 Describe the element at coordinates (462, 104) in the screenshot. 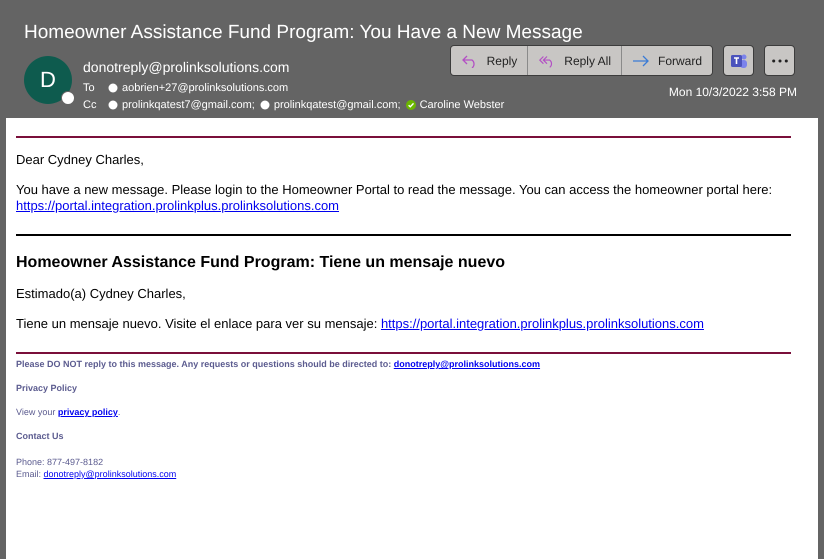

I see `recipient: Caroline Webster` at that location.